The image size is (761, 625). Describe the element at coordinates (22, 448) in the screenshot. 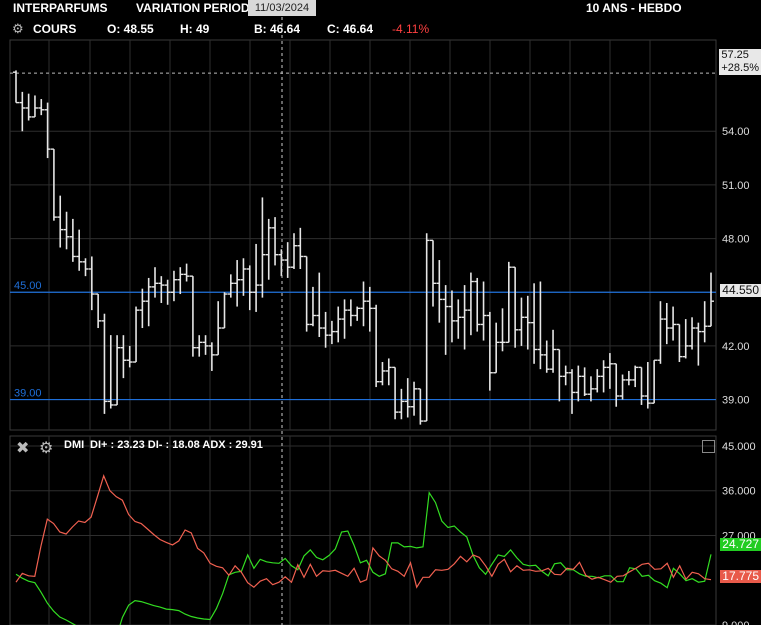

I see `close-icon: ✖` at that location.